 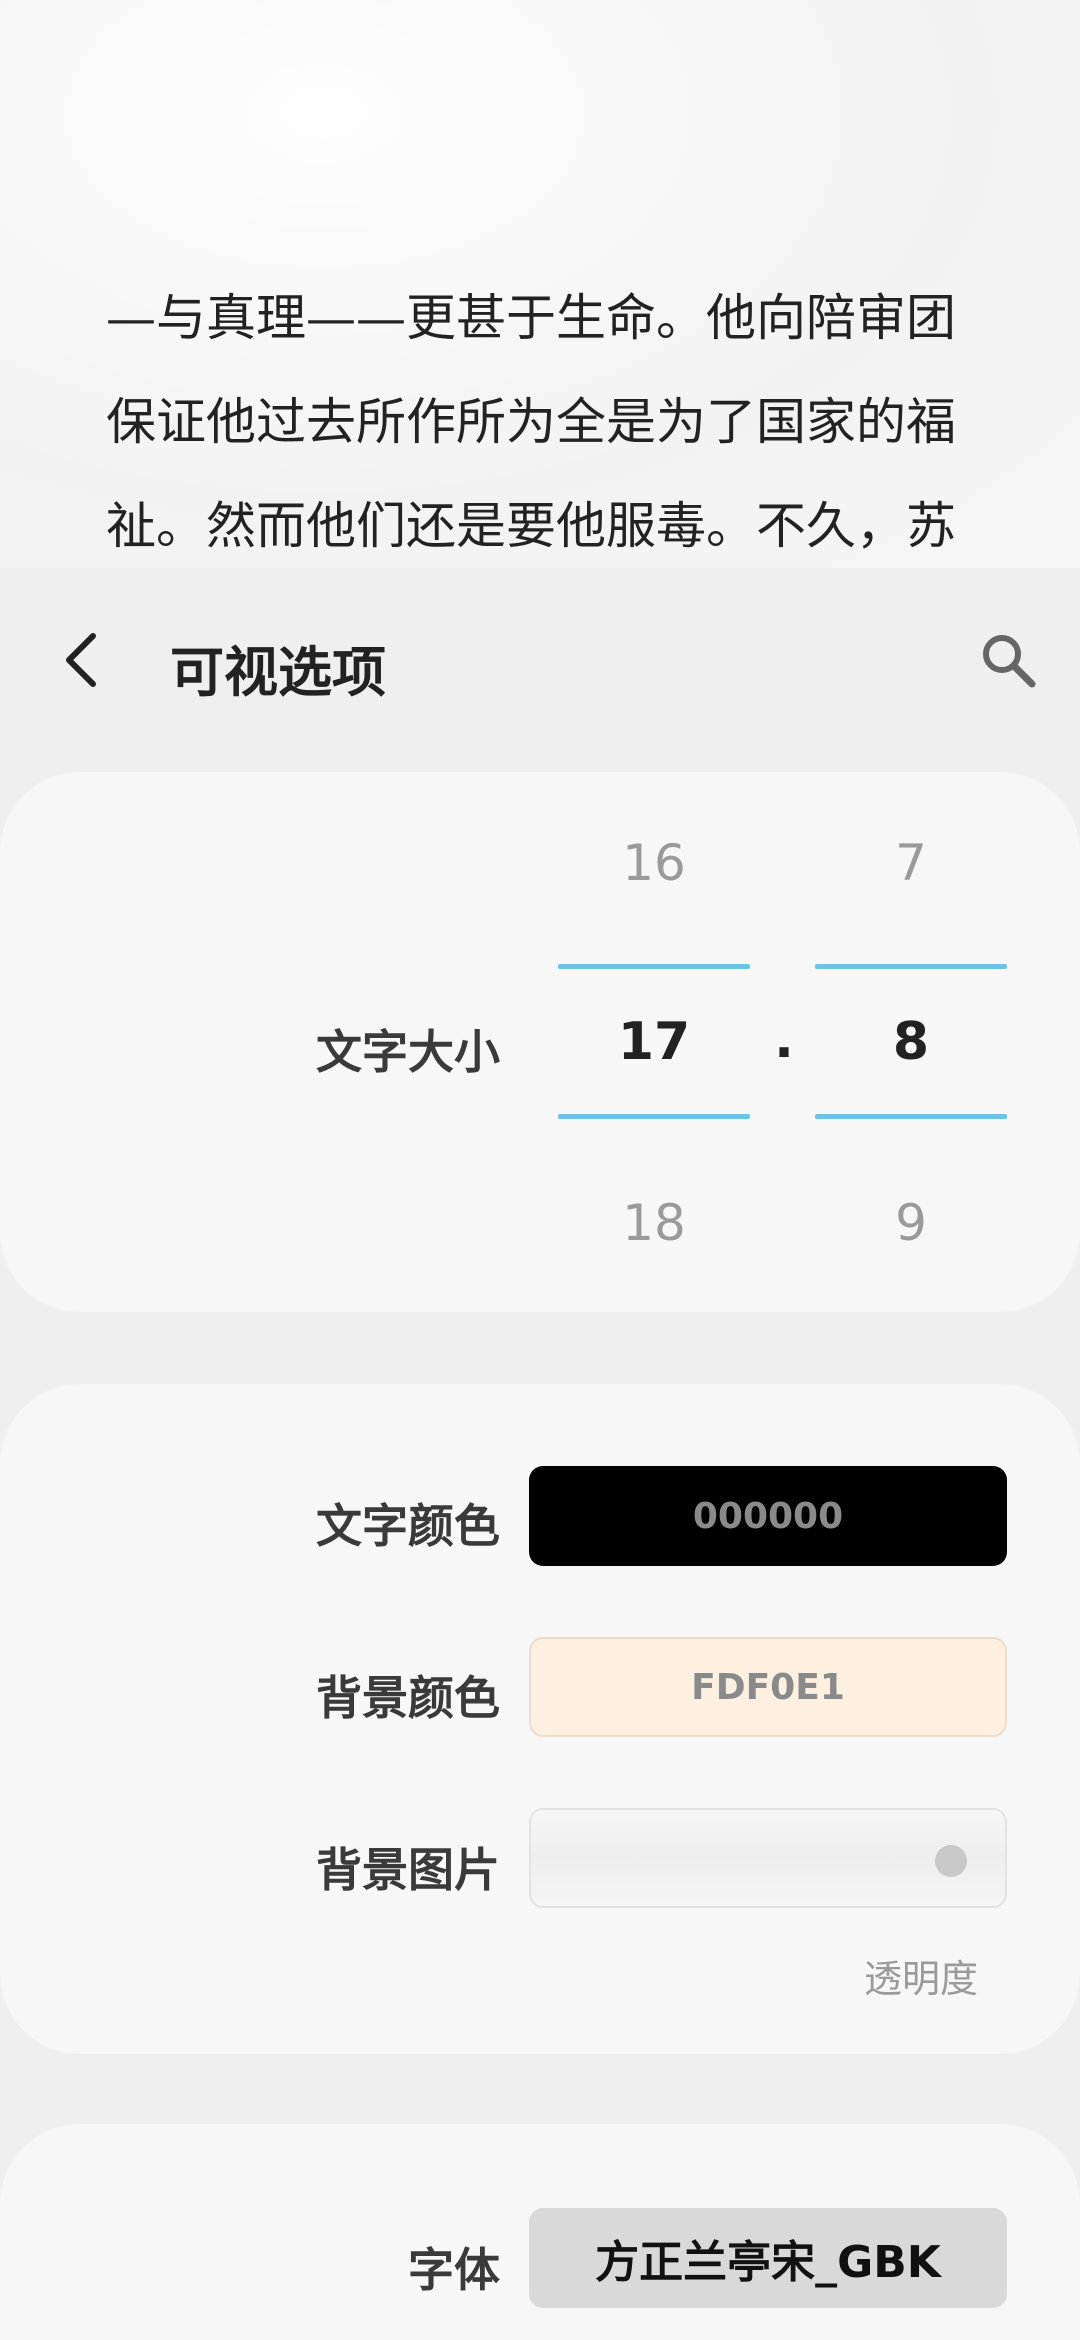 I want to click on preview-line: 祉。然而他们还是要他服毒。不久，苏, so click(x=531, y=526).